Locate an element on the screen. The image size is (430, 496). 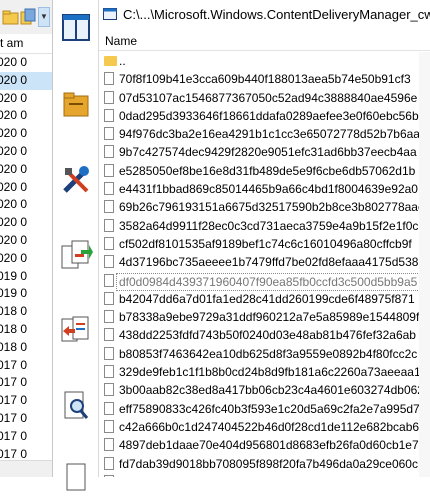
tool-bar is located at coordinates (76, 245).